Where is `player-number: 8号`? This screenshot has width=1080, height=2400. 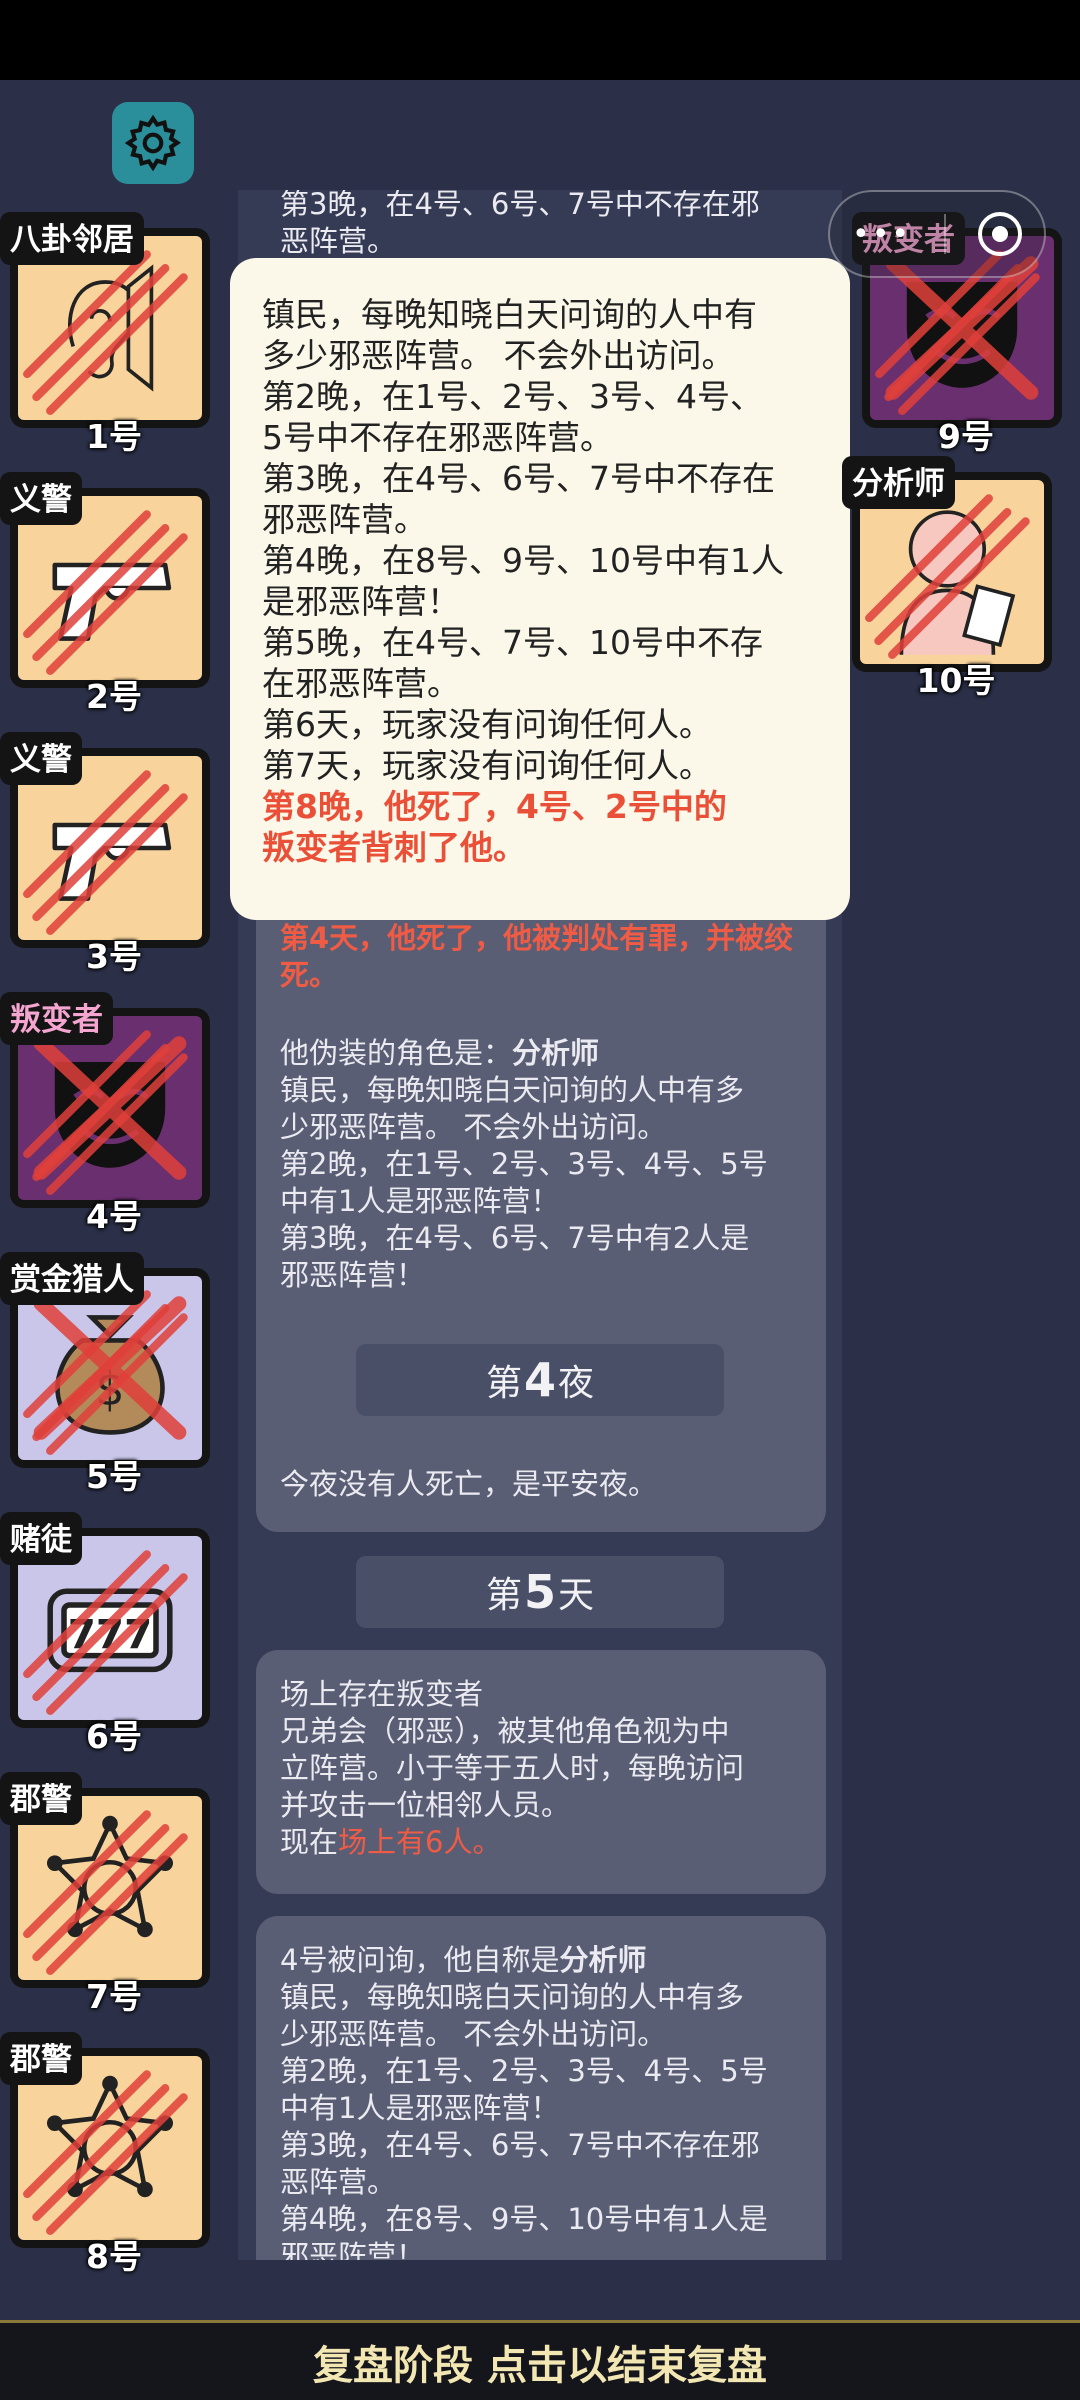 player-number: 8号 is located at coordinates (114, 2256).